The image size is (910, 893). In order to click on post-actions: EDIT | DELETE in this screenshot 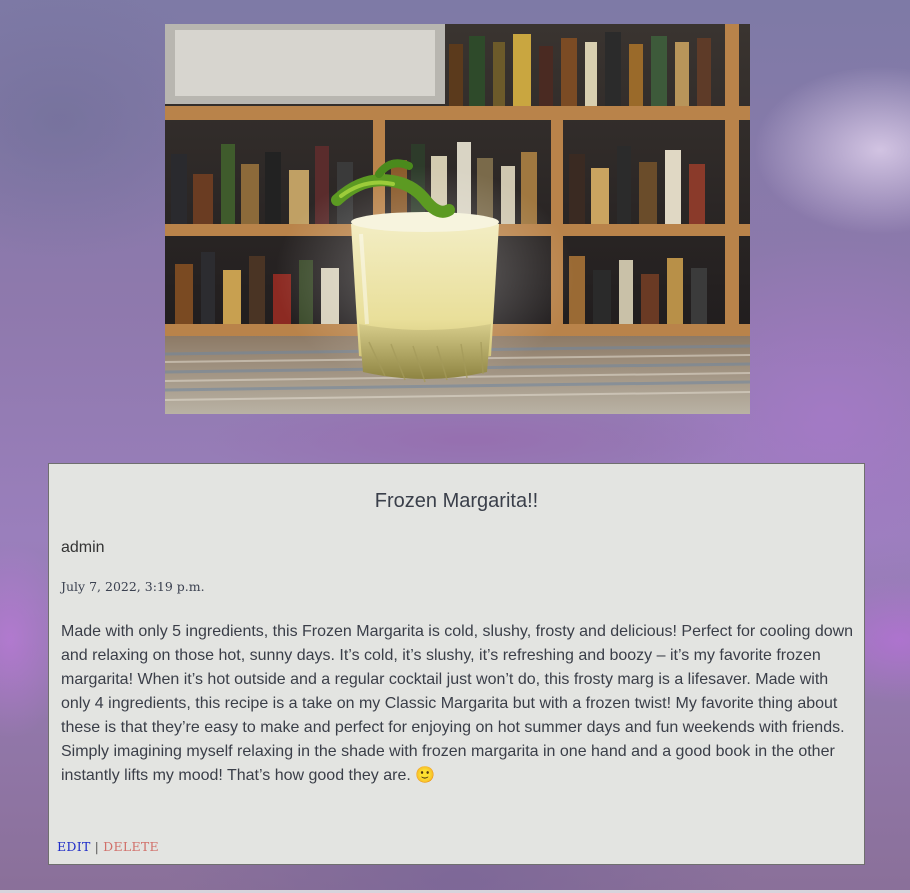, I will do `click(108, 846)`.